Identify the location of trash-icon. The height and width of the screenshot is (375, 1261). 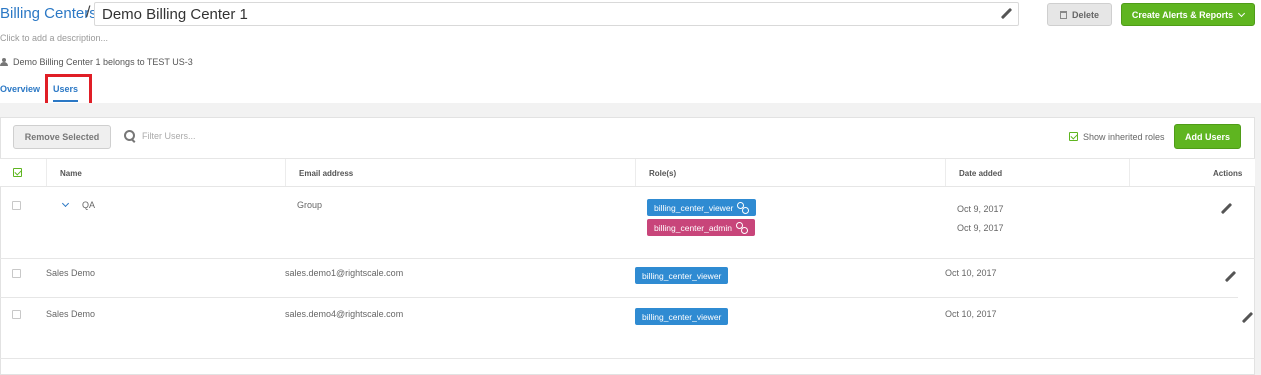
(1063, 14).